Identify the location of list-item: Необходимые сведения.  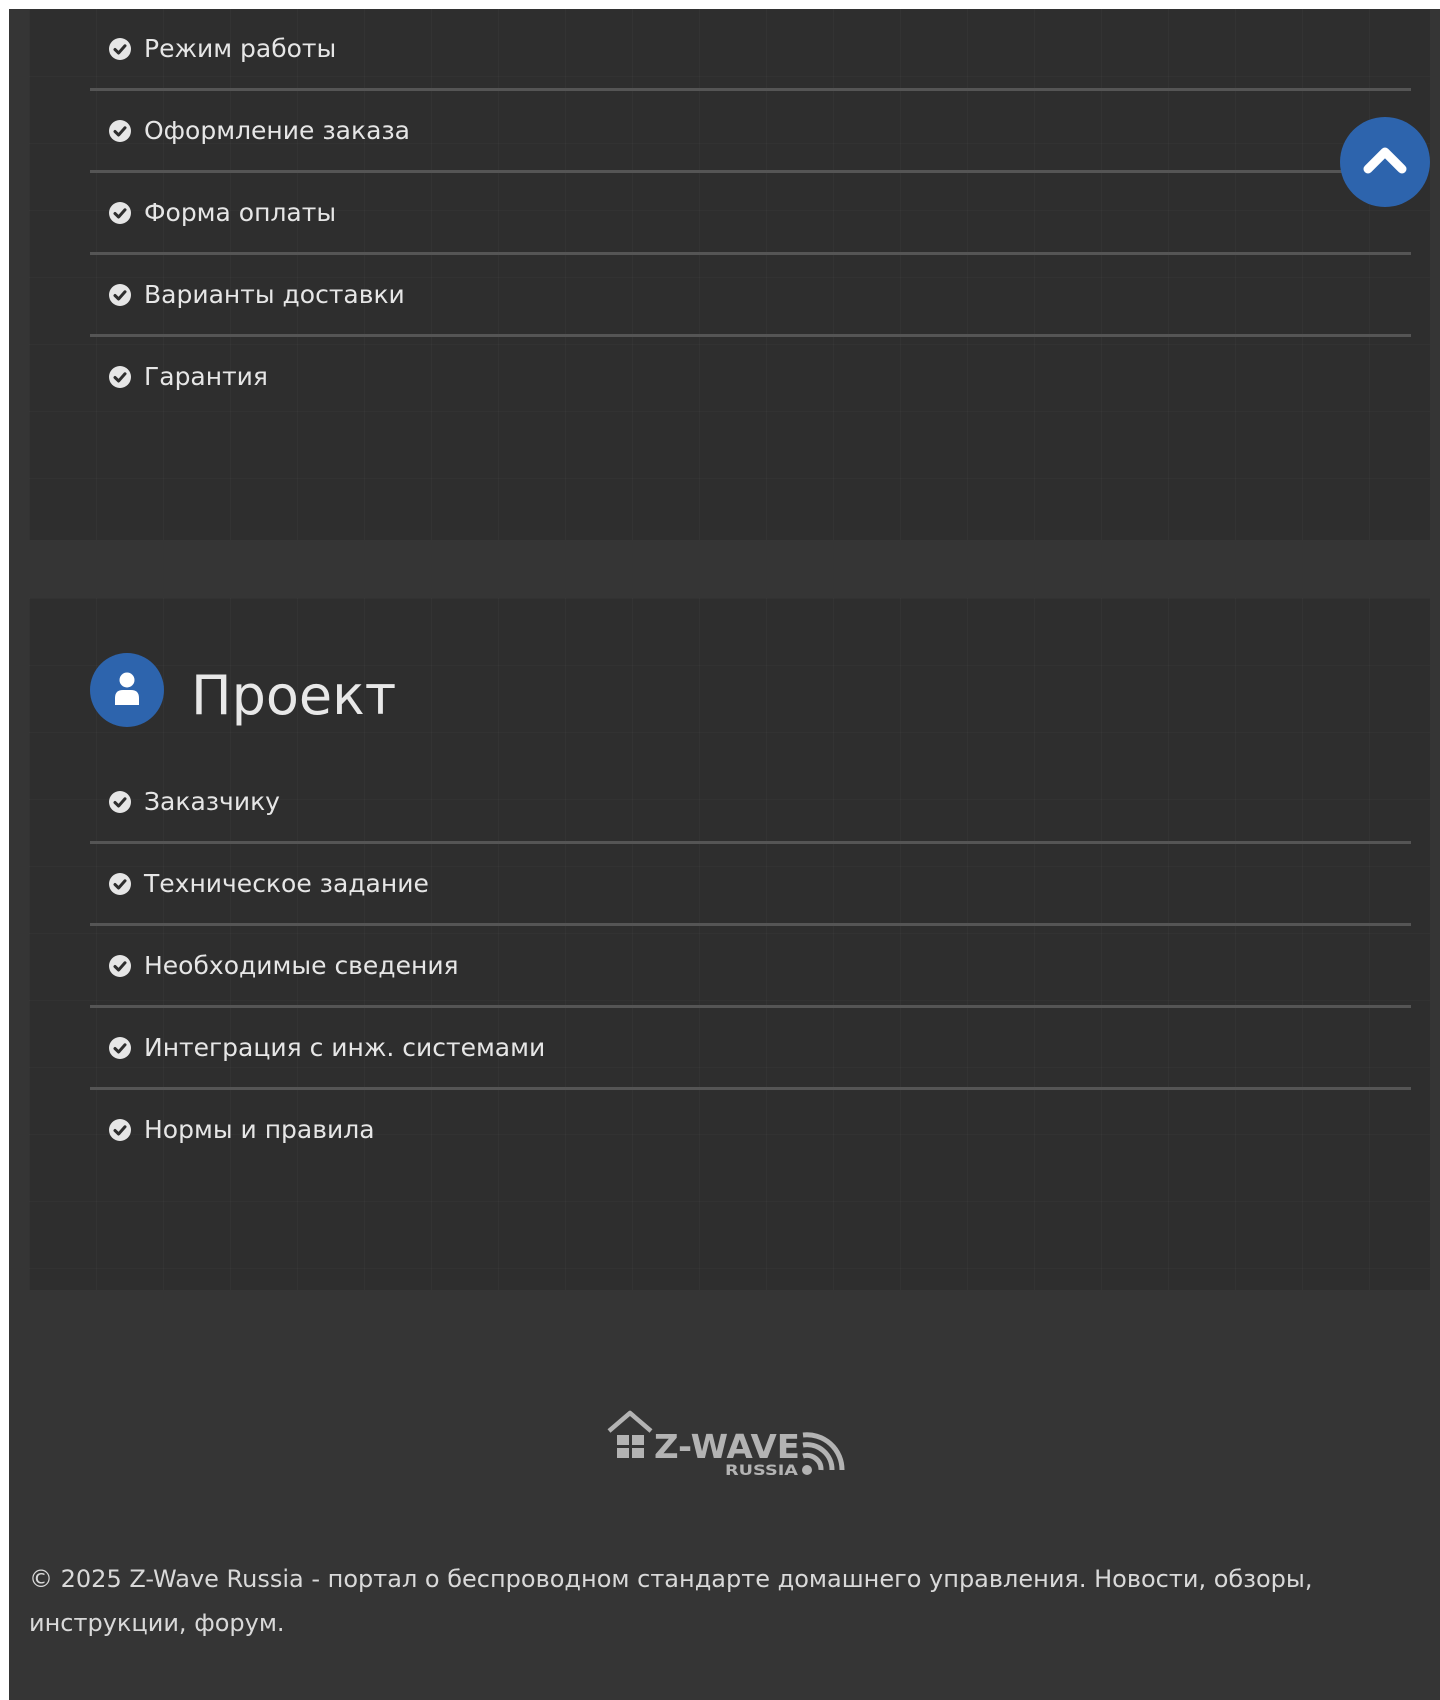
(750, 967).